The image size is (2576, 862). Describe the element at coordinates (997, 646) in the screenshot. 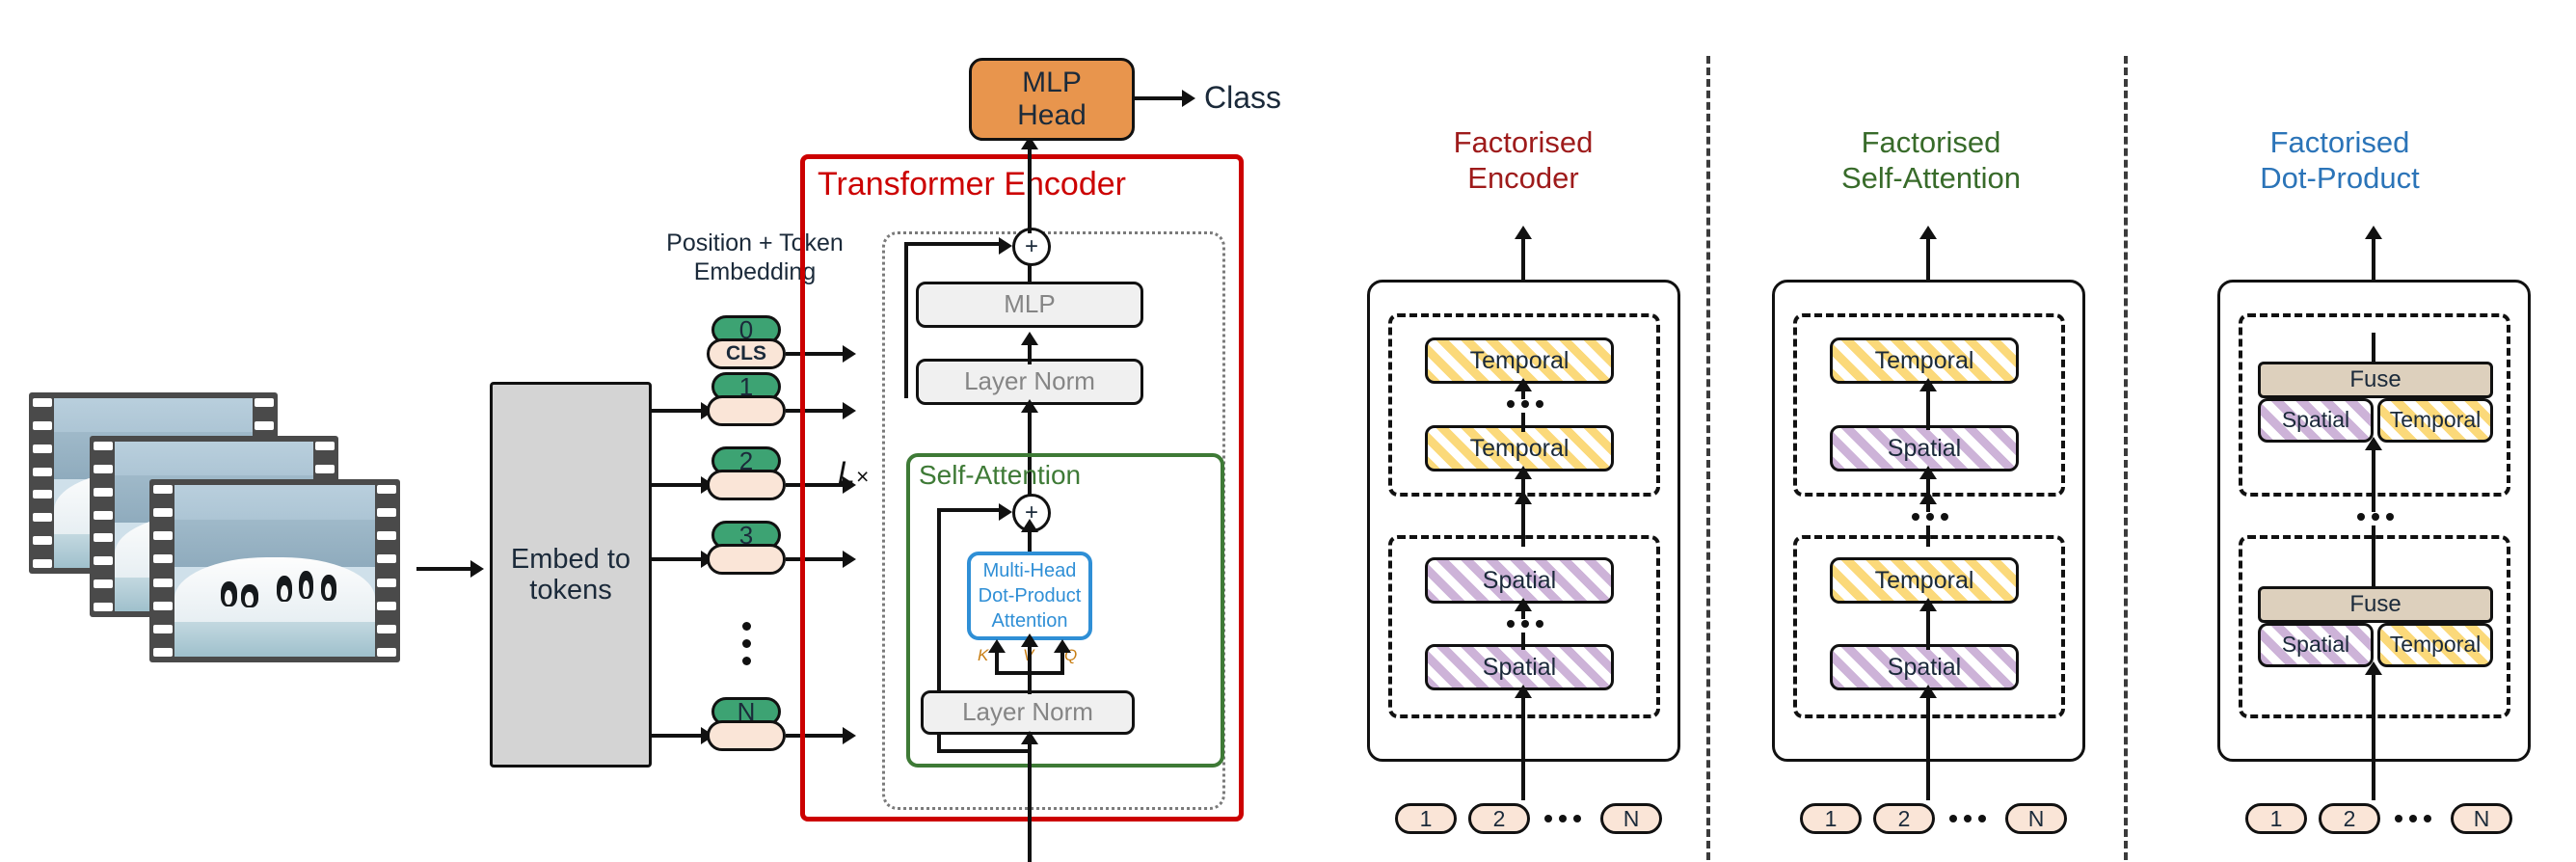

I see `qkv-k-head` at that location.